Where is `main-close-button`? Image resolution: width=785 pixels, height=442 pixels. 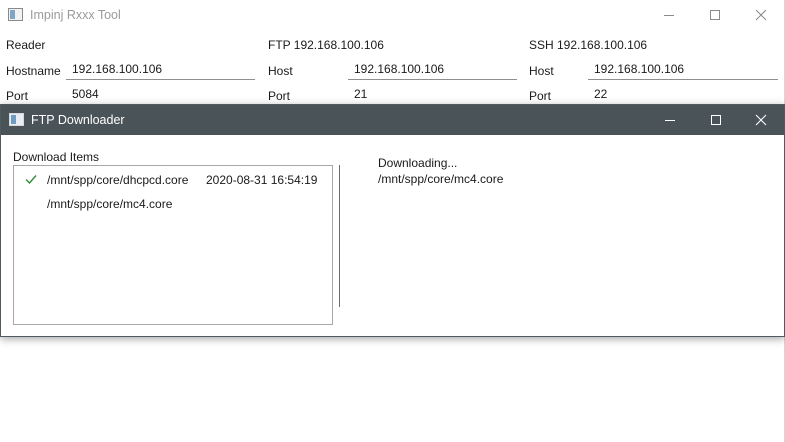 main-close-button is located at coordinates (761, 15).